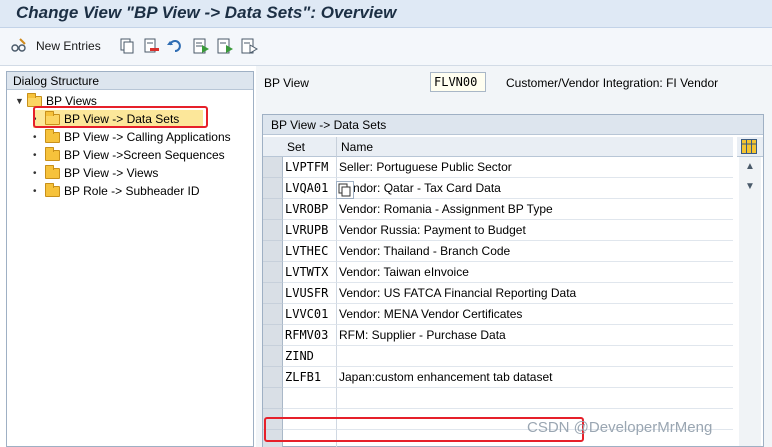 This screenshot has width=772, height=447. I want to click on delete-icon, so click(151, 46).